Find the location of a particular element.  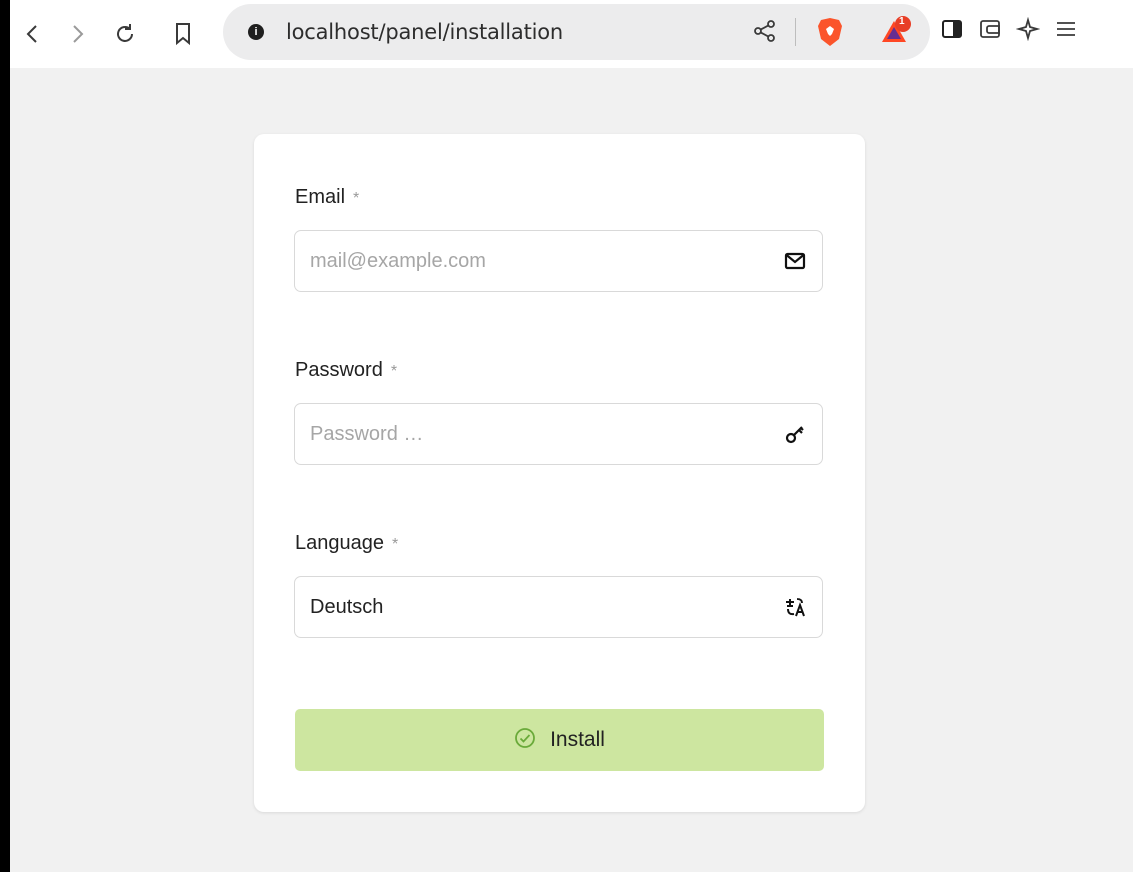

email-input is located at coordinates (525, 261).